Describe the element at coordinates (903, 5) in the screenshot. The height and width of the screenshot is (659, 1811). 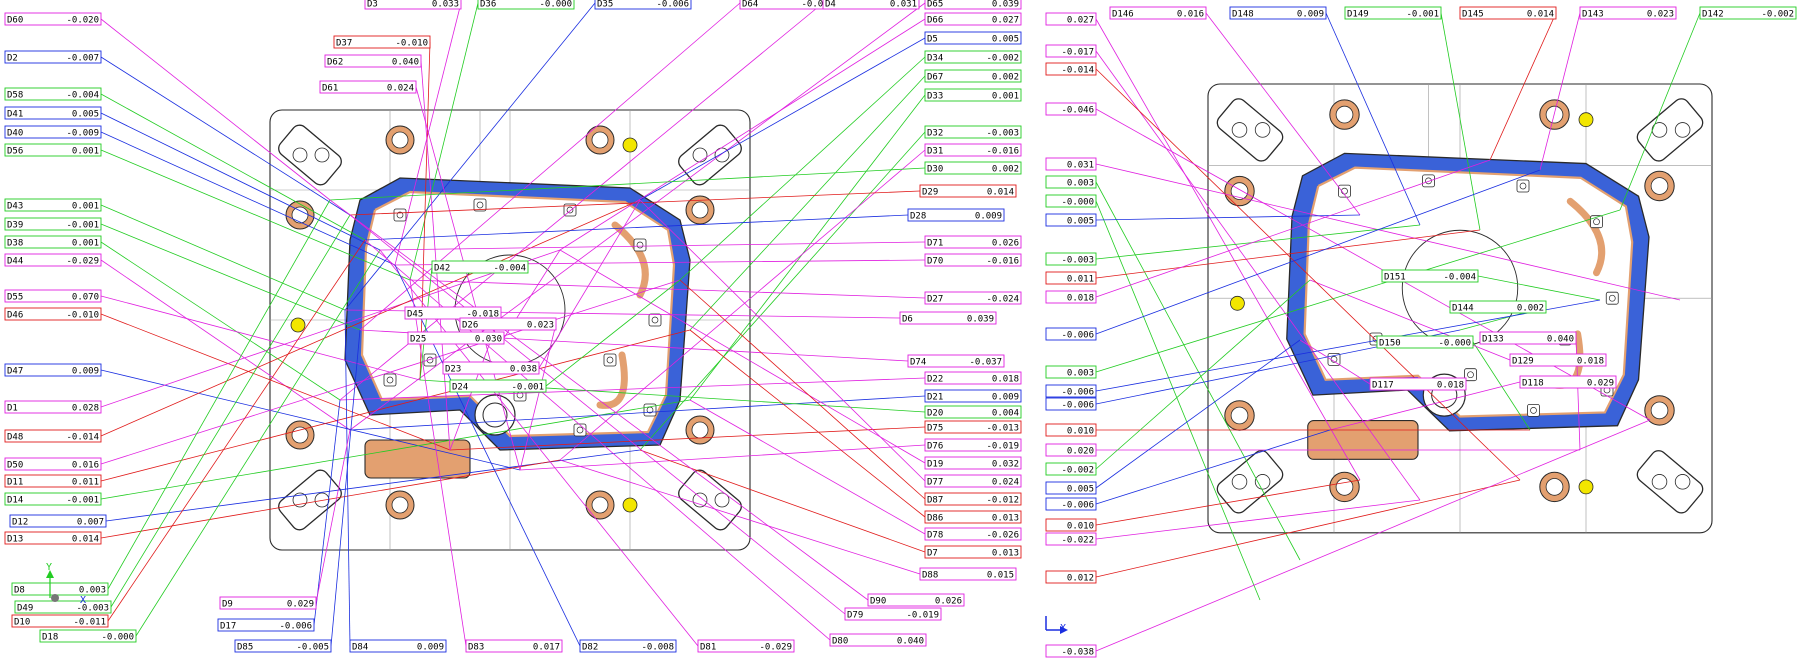
I see `left-label-value: 0.031` at that location.